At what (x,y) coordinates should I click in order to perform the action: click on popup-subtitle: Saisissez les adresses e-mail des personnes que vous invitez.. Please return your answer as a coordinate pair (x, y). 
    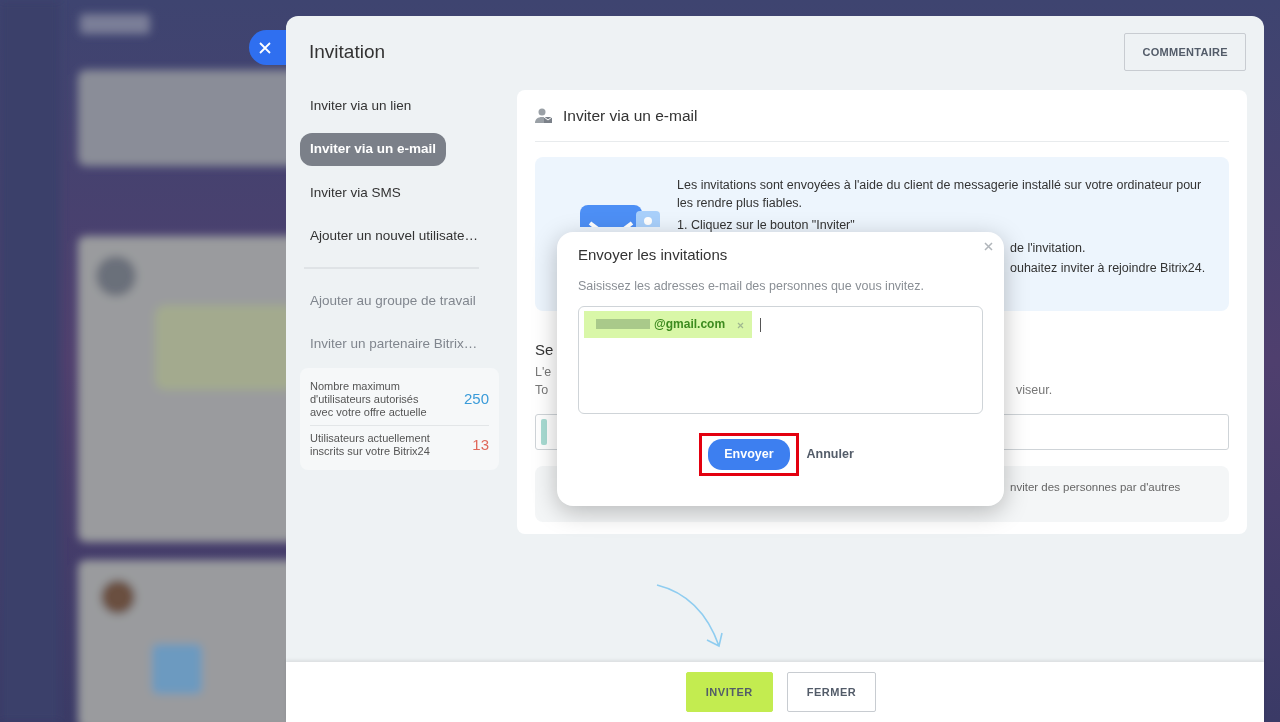
    Looking at the image, I should click on (751, 286).